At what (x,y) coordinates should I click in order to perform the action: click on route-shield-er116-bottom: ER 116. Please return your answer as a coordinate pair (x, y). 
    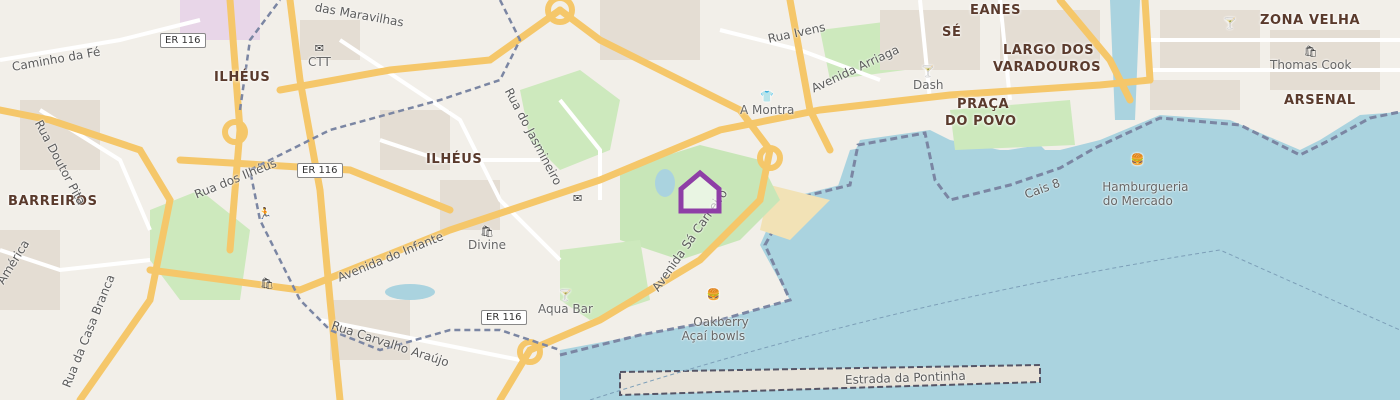
    Looking at the image, I should click on (504, 317).